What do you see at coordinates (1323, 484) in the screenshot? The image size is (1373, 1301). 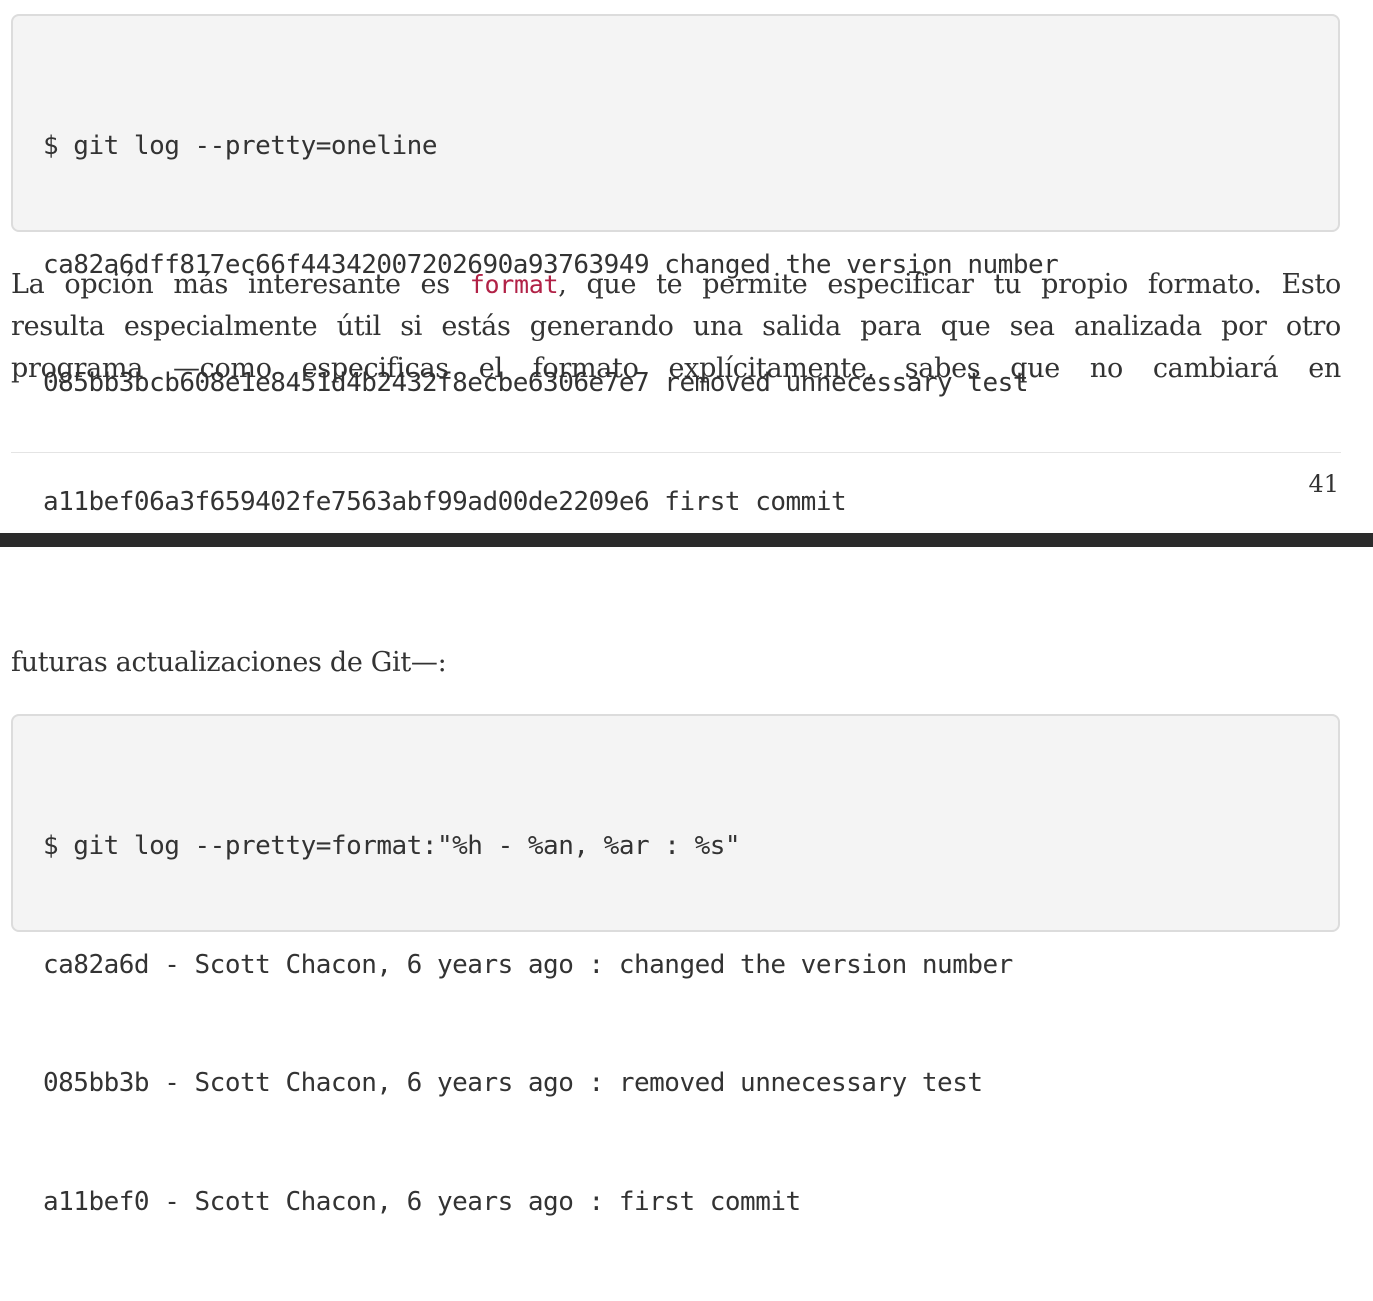 I see `page-number: 41` at bounding box center [1323, 484].